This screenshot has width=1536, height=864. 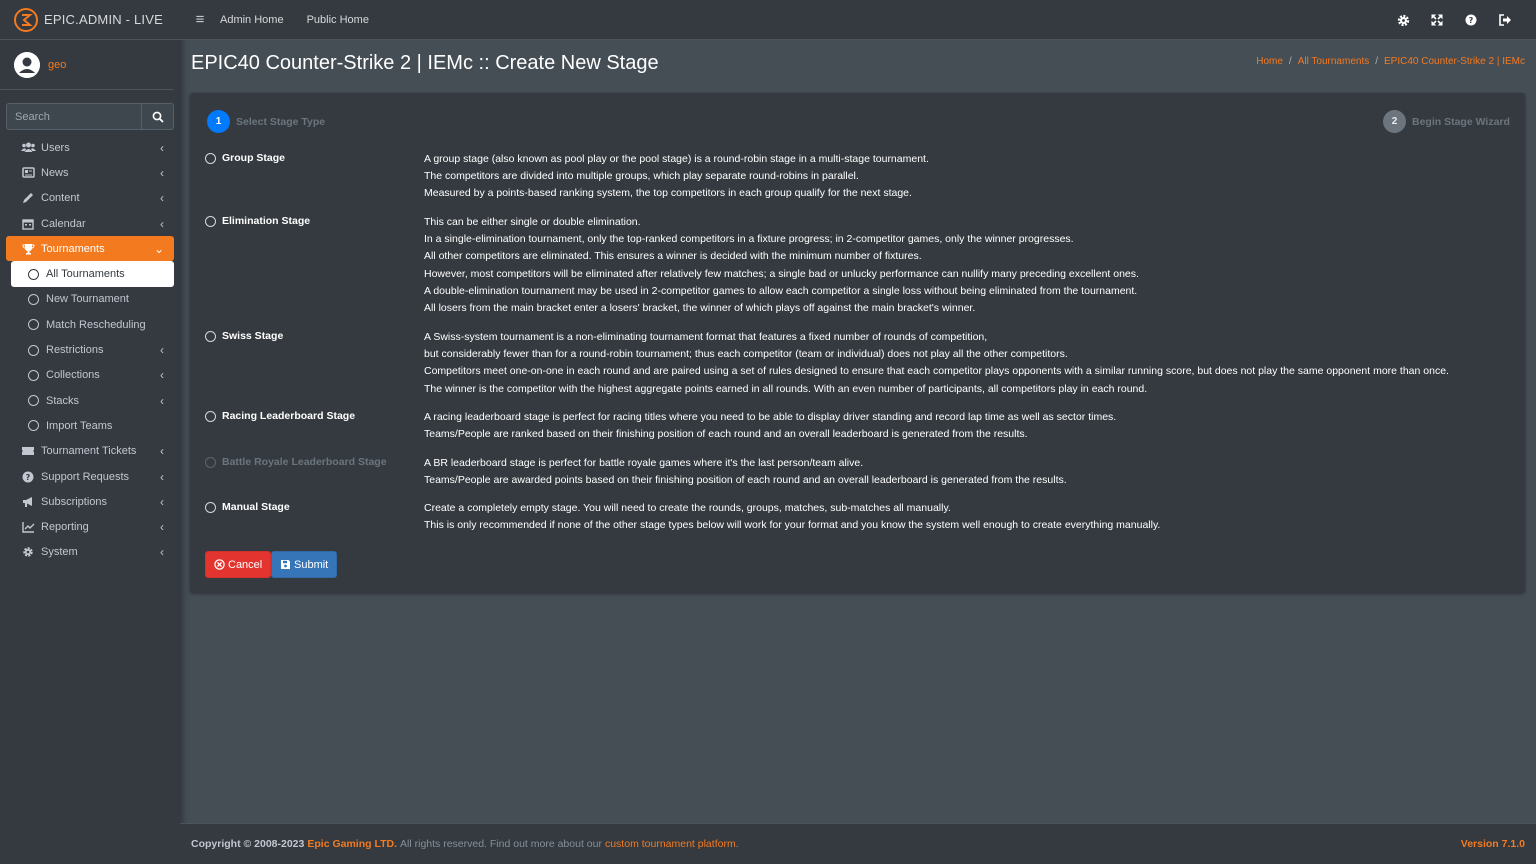 I want to click on footer-platform-link: custom tournament platform., so click(x=672, y=844).